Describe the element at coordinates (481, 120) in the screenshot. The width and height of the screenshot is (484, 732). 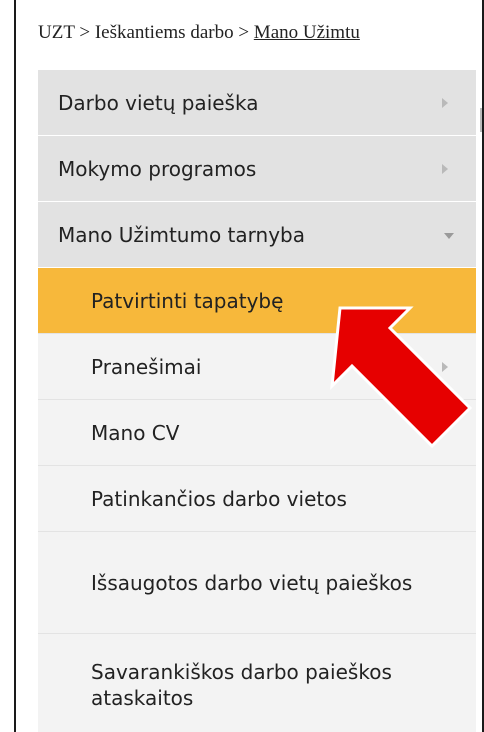
I see `scrollbar` at that location.